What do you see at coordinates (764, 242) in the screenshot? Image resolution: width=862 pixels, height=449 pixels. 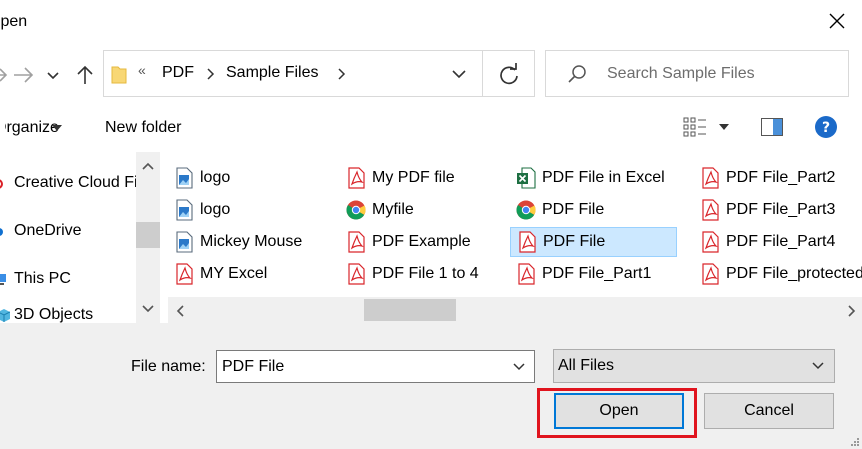 I see `file-item: PDF File_Part4` at bounding box center [764, 242].